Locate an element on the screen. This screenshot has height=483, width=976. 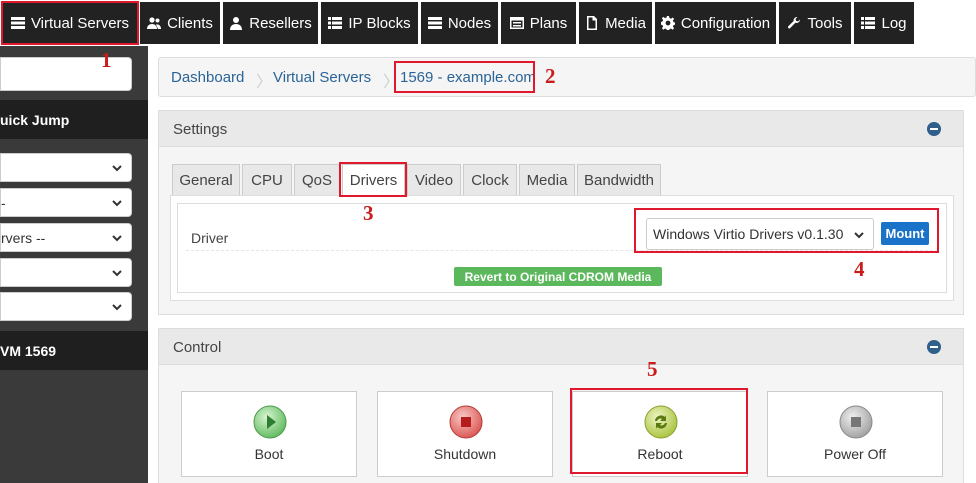
reboot-button: Reboot is located at coordinates (660, 434).